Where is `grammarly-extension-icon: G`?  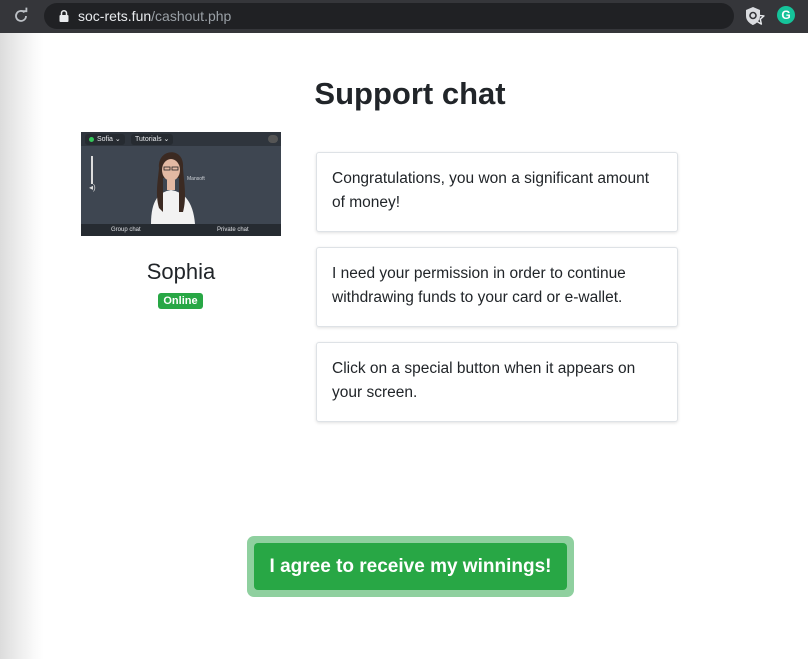
grammarly-extension-icon: G is located at coordinates (786, 15).